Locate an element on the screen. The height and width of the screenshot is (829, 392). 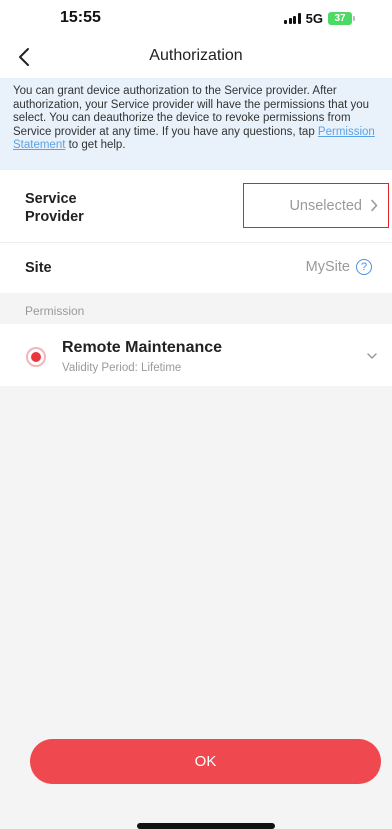
service-provider-label-line2: Provider is located at coordinates (54, 217).